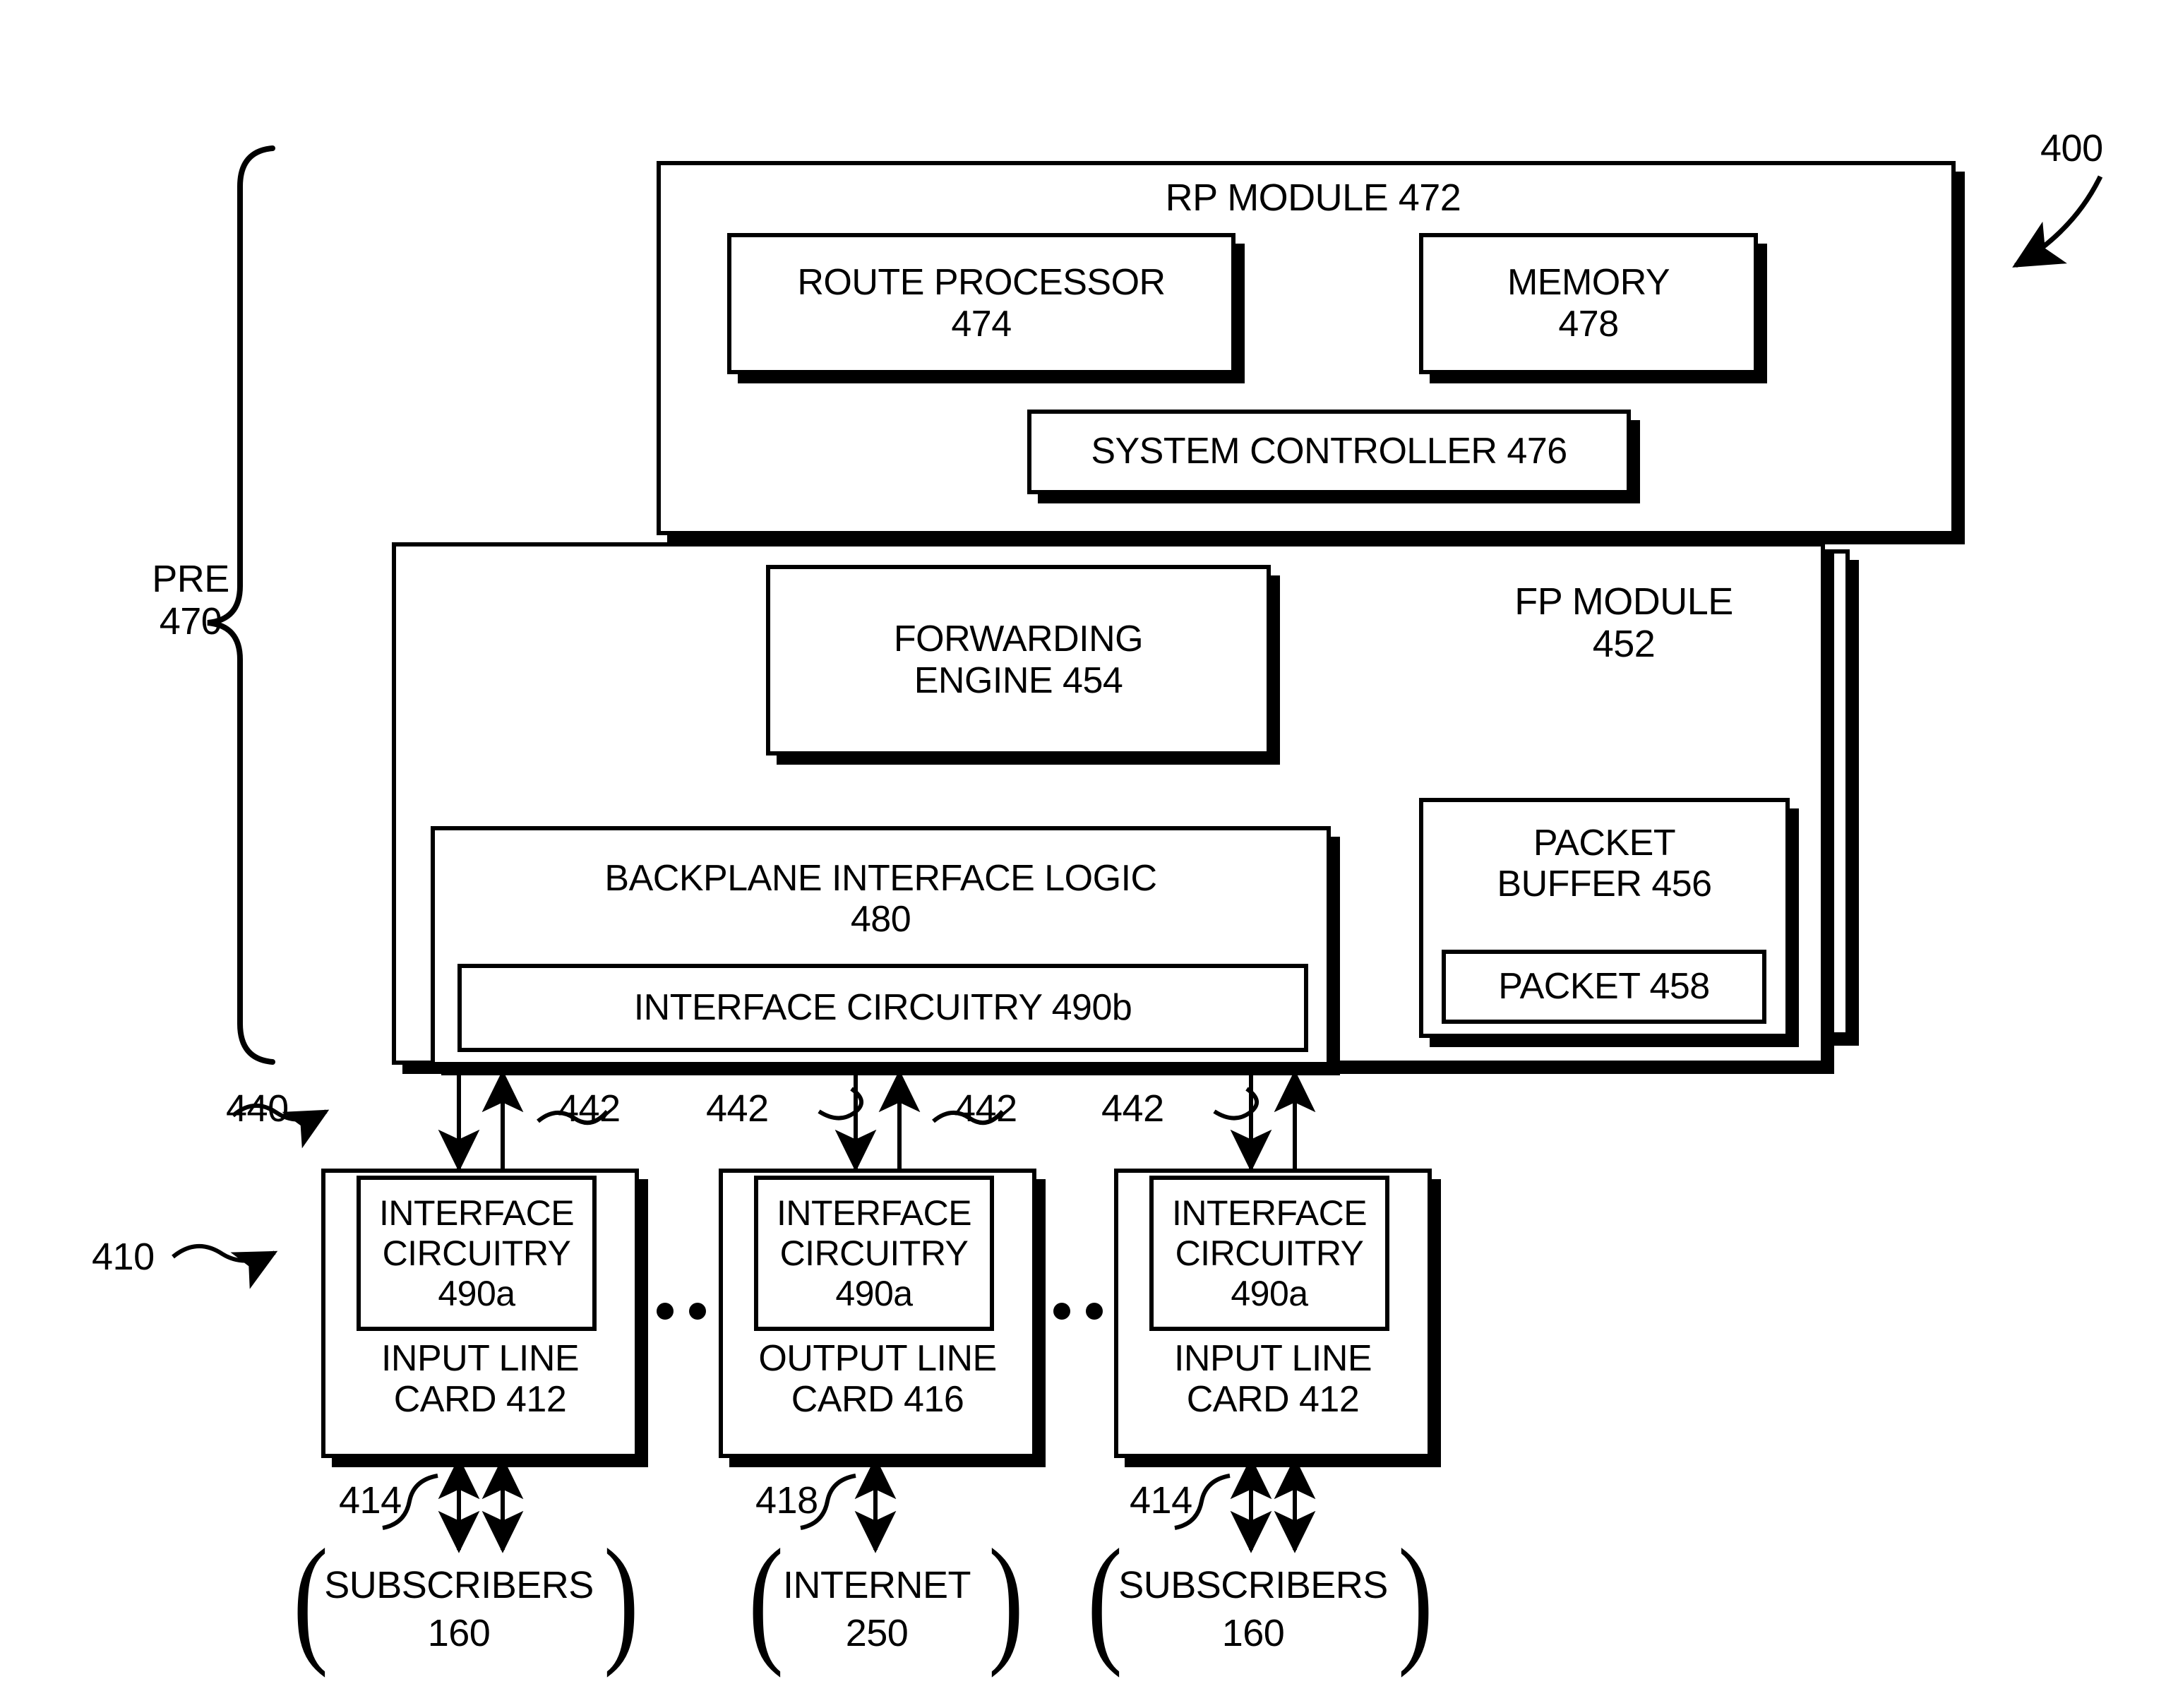 This screenshot has width=2178, height=1708. What do you see at coordinates (874, 1253) in the screenshot?
I see `line-card-2-interface-circuitry: INTERFACE CIRCUITRY 490a` at bounding box center [874, 1253].